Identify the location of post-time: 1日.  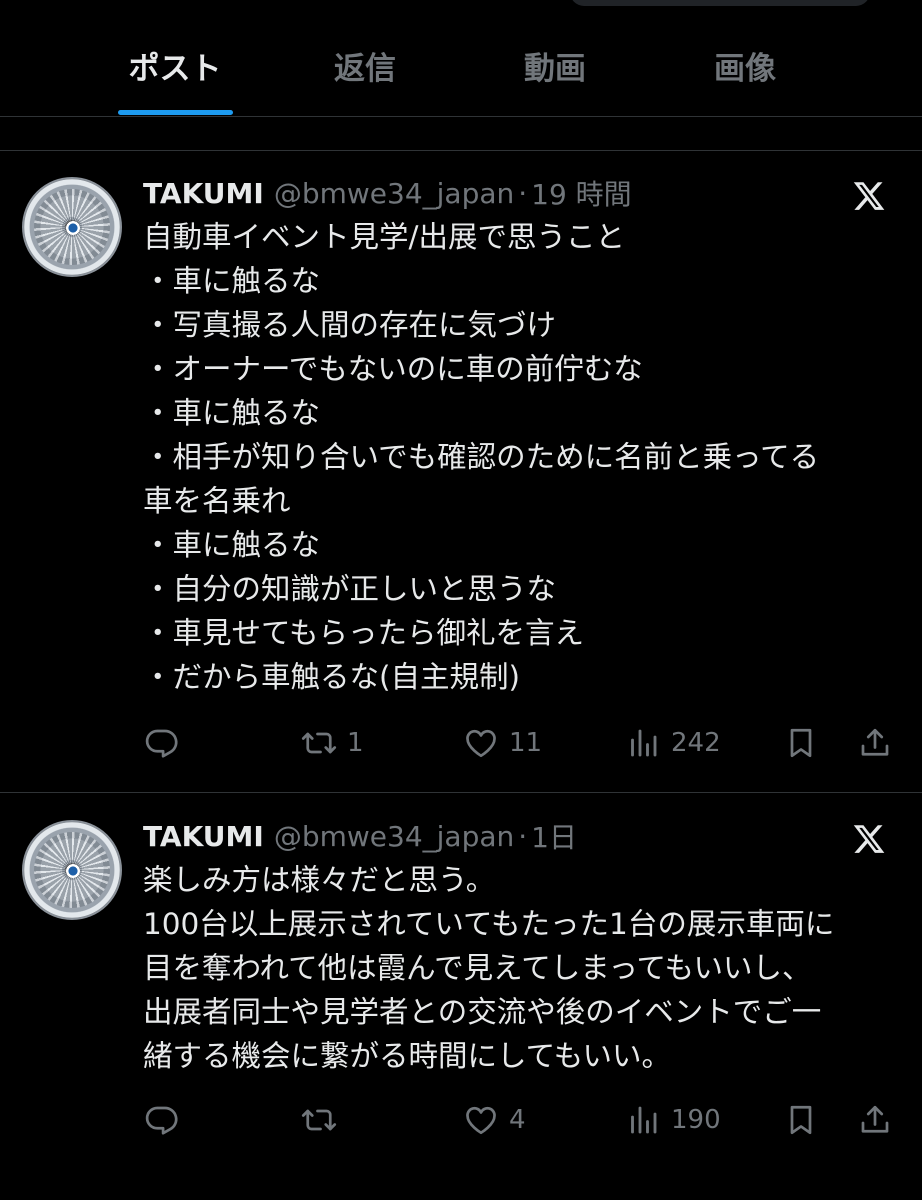
(554, 836).